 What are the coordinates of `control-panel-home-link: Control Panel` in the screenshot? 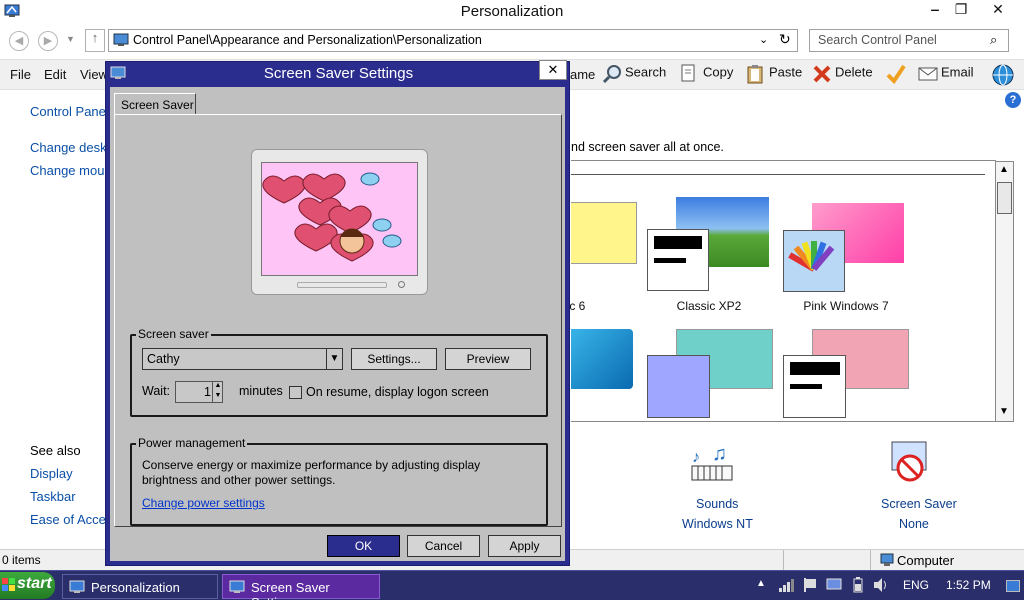 It's located at (69, 111).